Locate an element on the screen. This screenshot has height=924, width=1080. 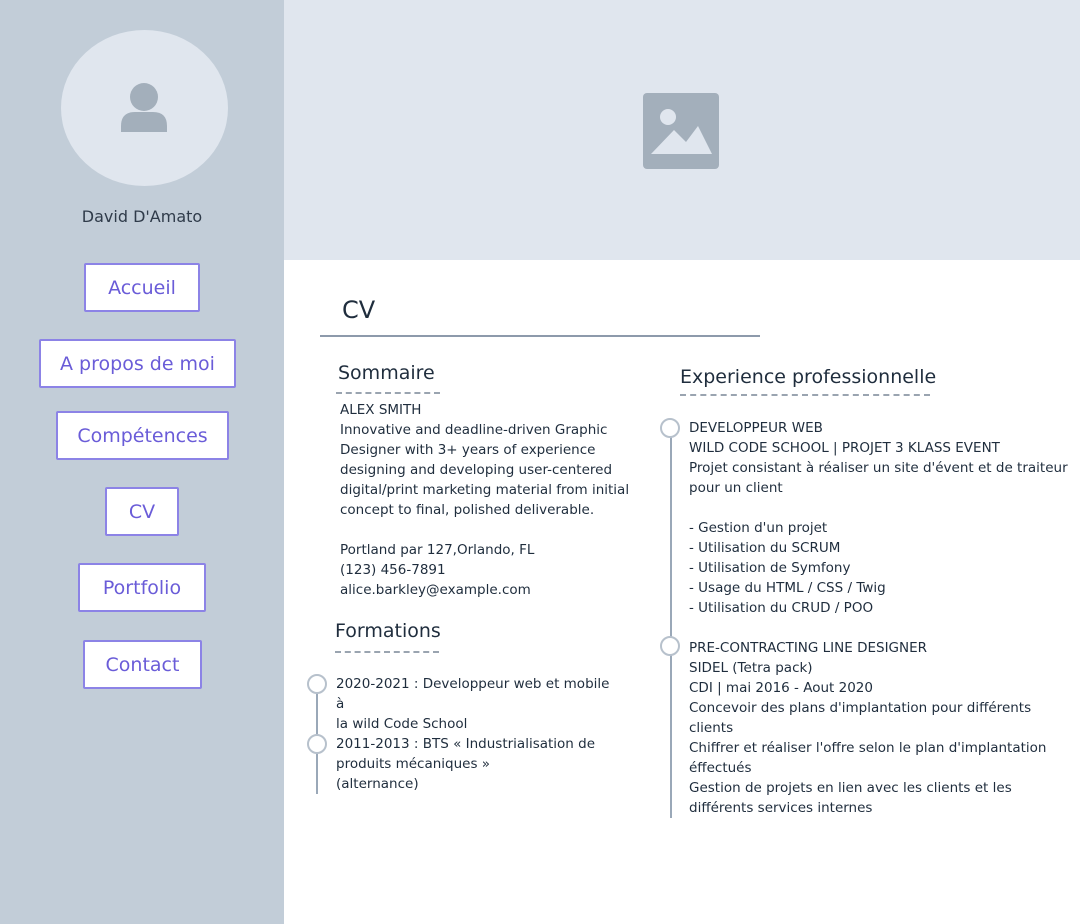
experience-line: WILD CODE SCHOOL | PROJET 3 KLASS EVENT is located at coordinates (844, 448).